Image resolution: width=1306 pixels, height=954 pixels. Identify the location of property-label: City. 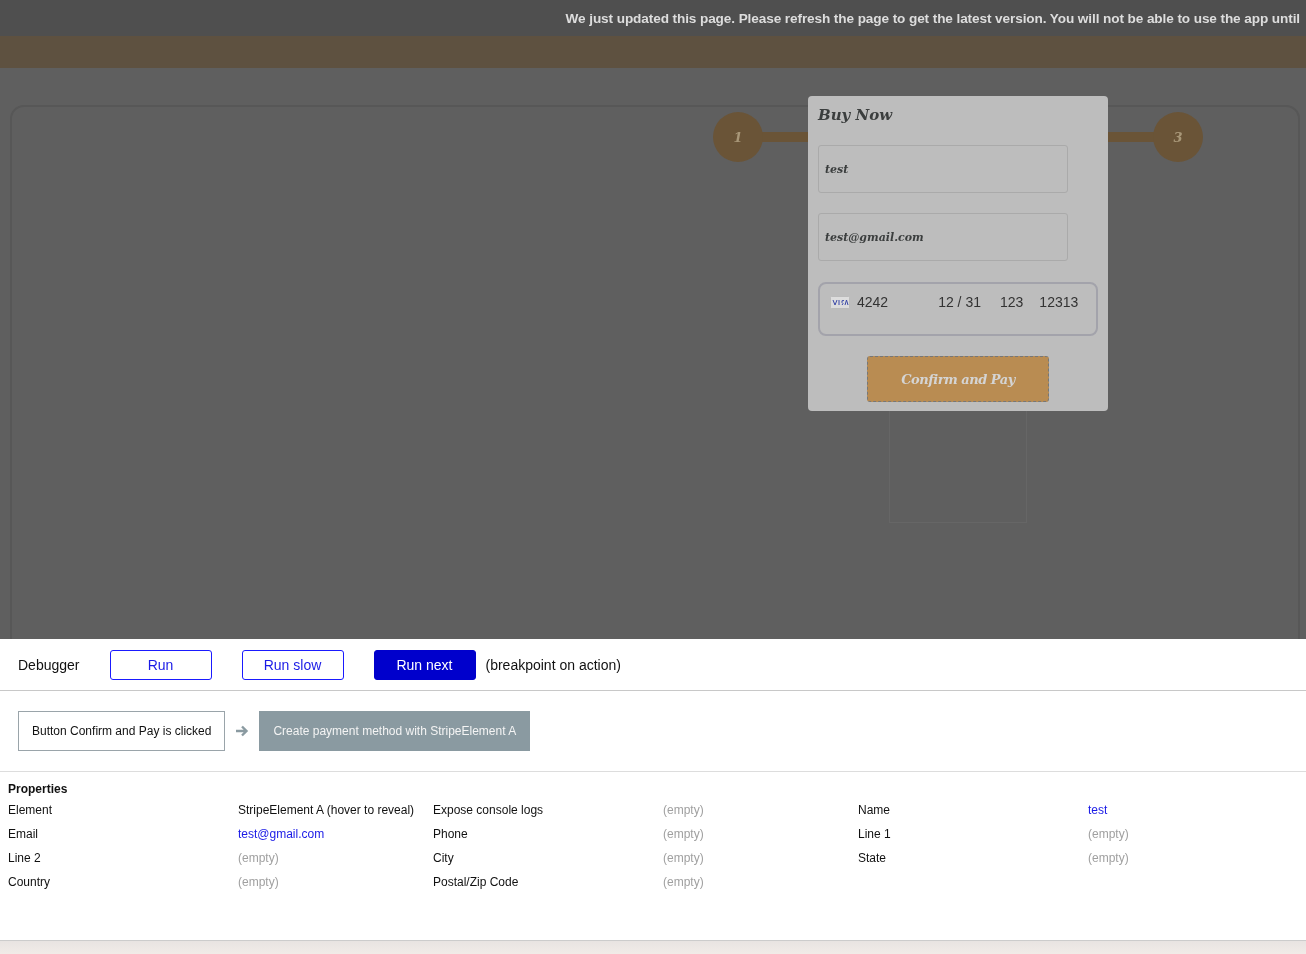
(444, 858).